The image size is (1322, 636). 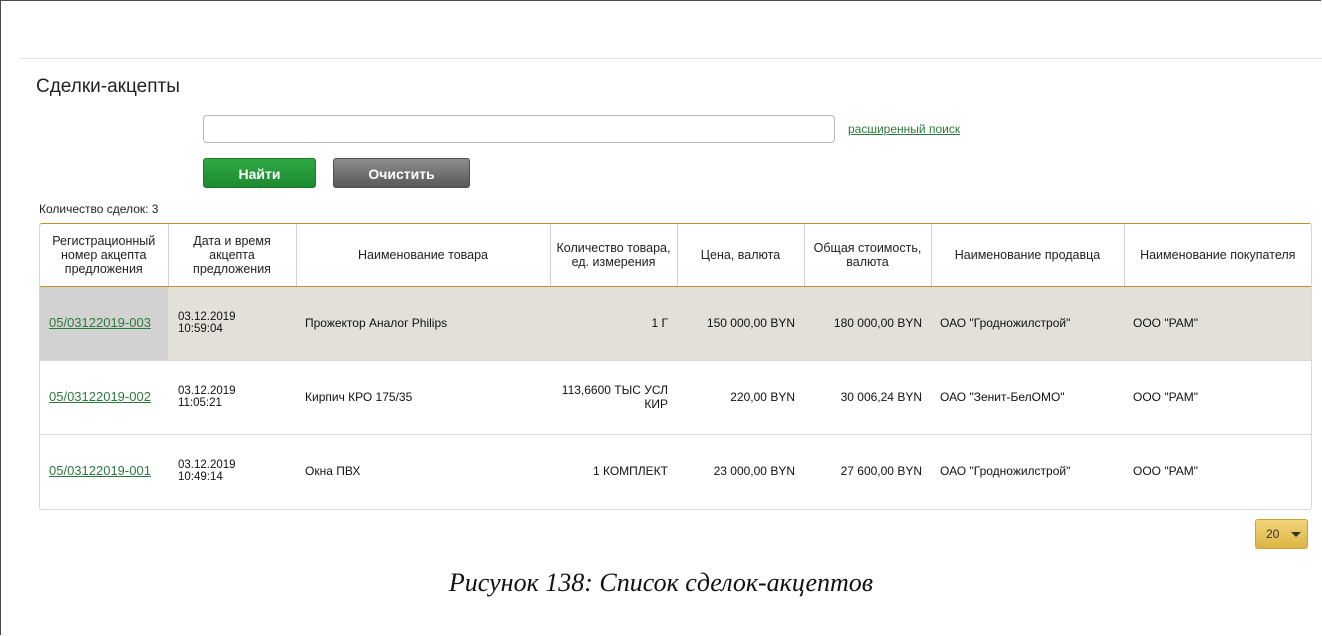 I want to click on column-header: Количество товара, ед. измерения, so click(x=614, y=255).